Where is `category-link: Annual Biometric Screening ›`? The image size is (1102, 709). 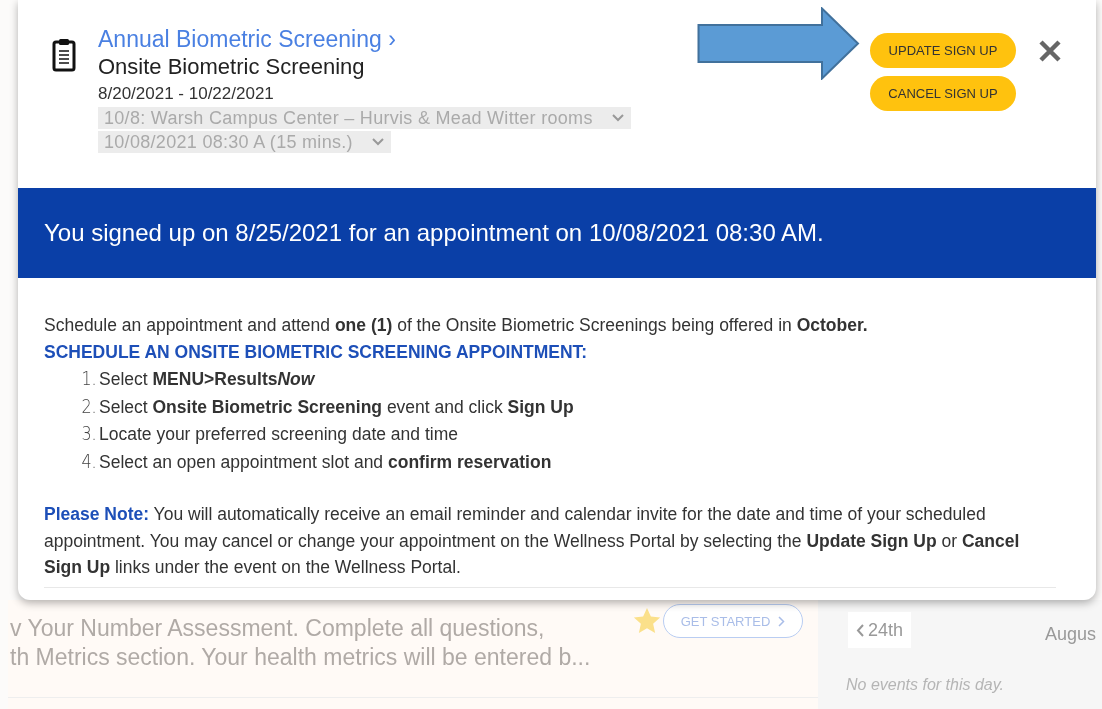 category-link: Annual Biometric Screening › is located at coordinates (247, 39).